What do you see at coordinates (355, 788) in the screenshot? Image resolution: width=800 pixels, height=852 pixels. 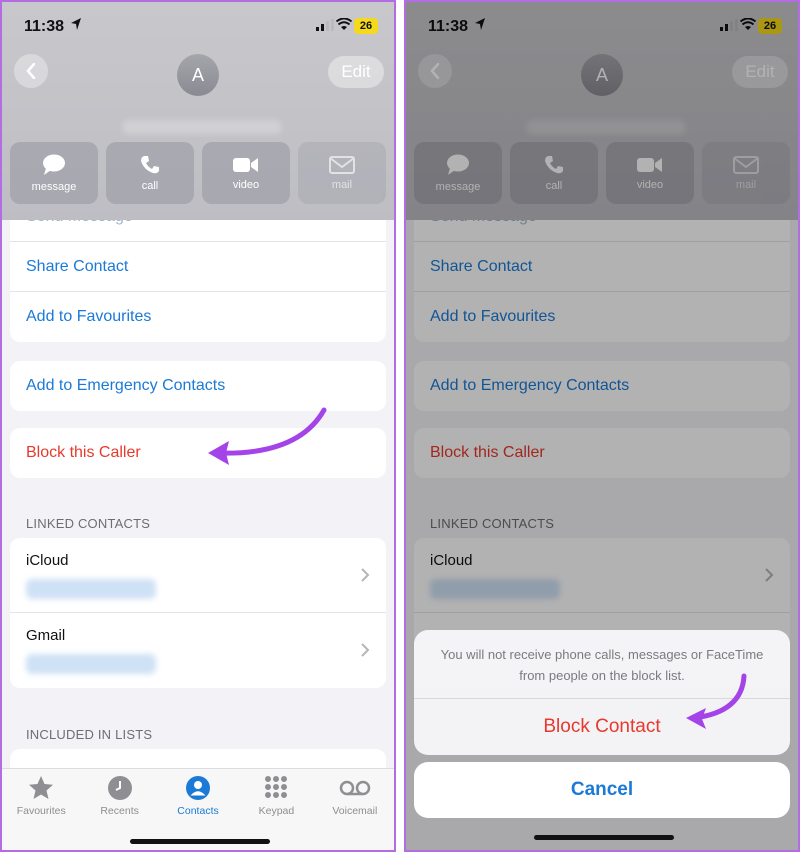 I see `voicemail-icon` at bounding box center [355, 788].